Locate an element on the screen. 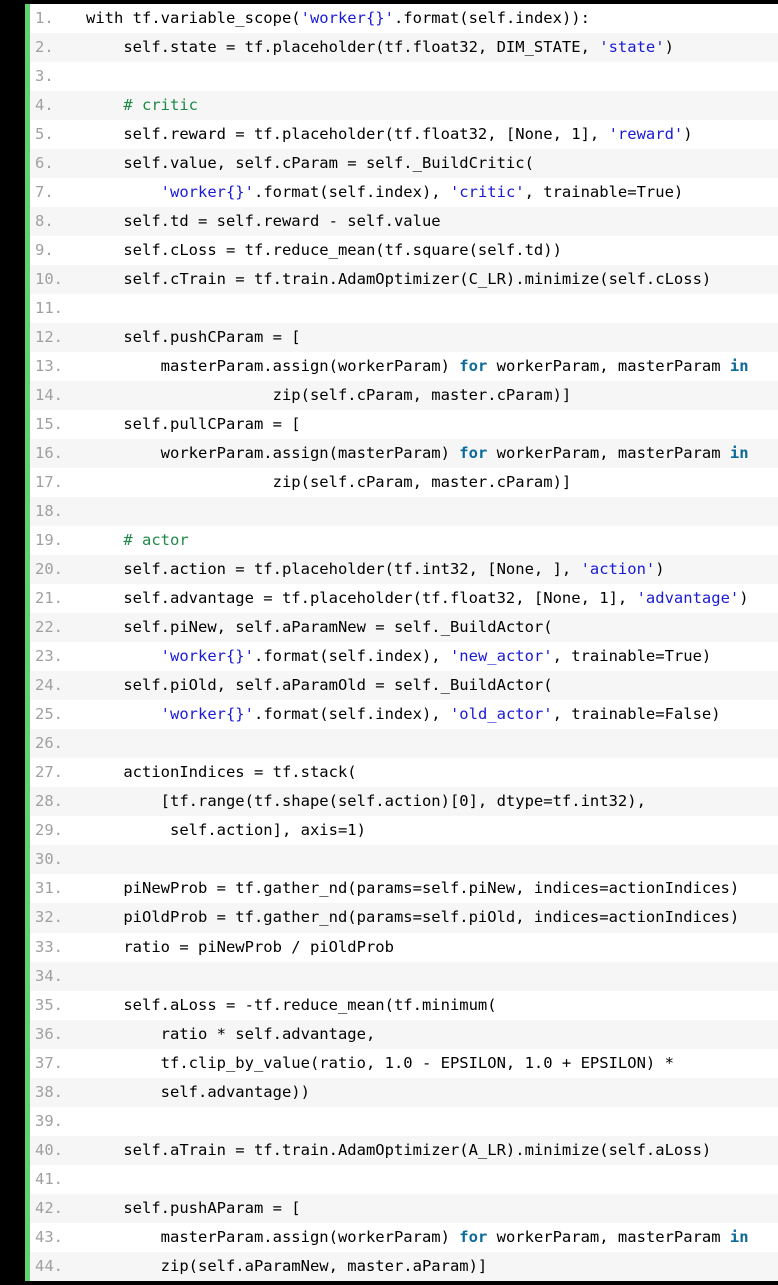 The image size is (778, 1285). code-line: 19. # actor is located at coordinates (404, 541).